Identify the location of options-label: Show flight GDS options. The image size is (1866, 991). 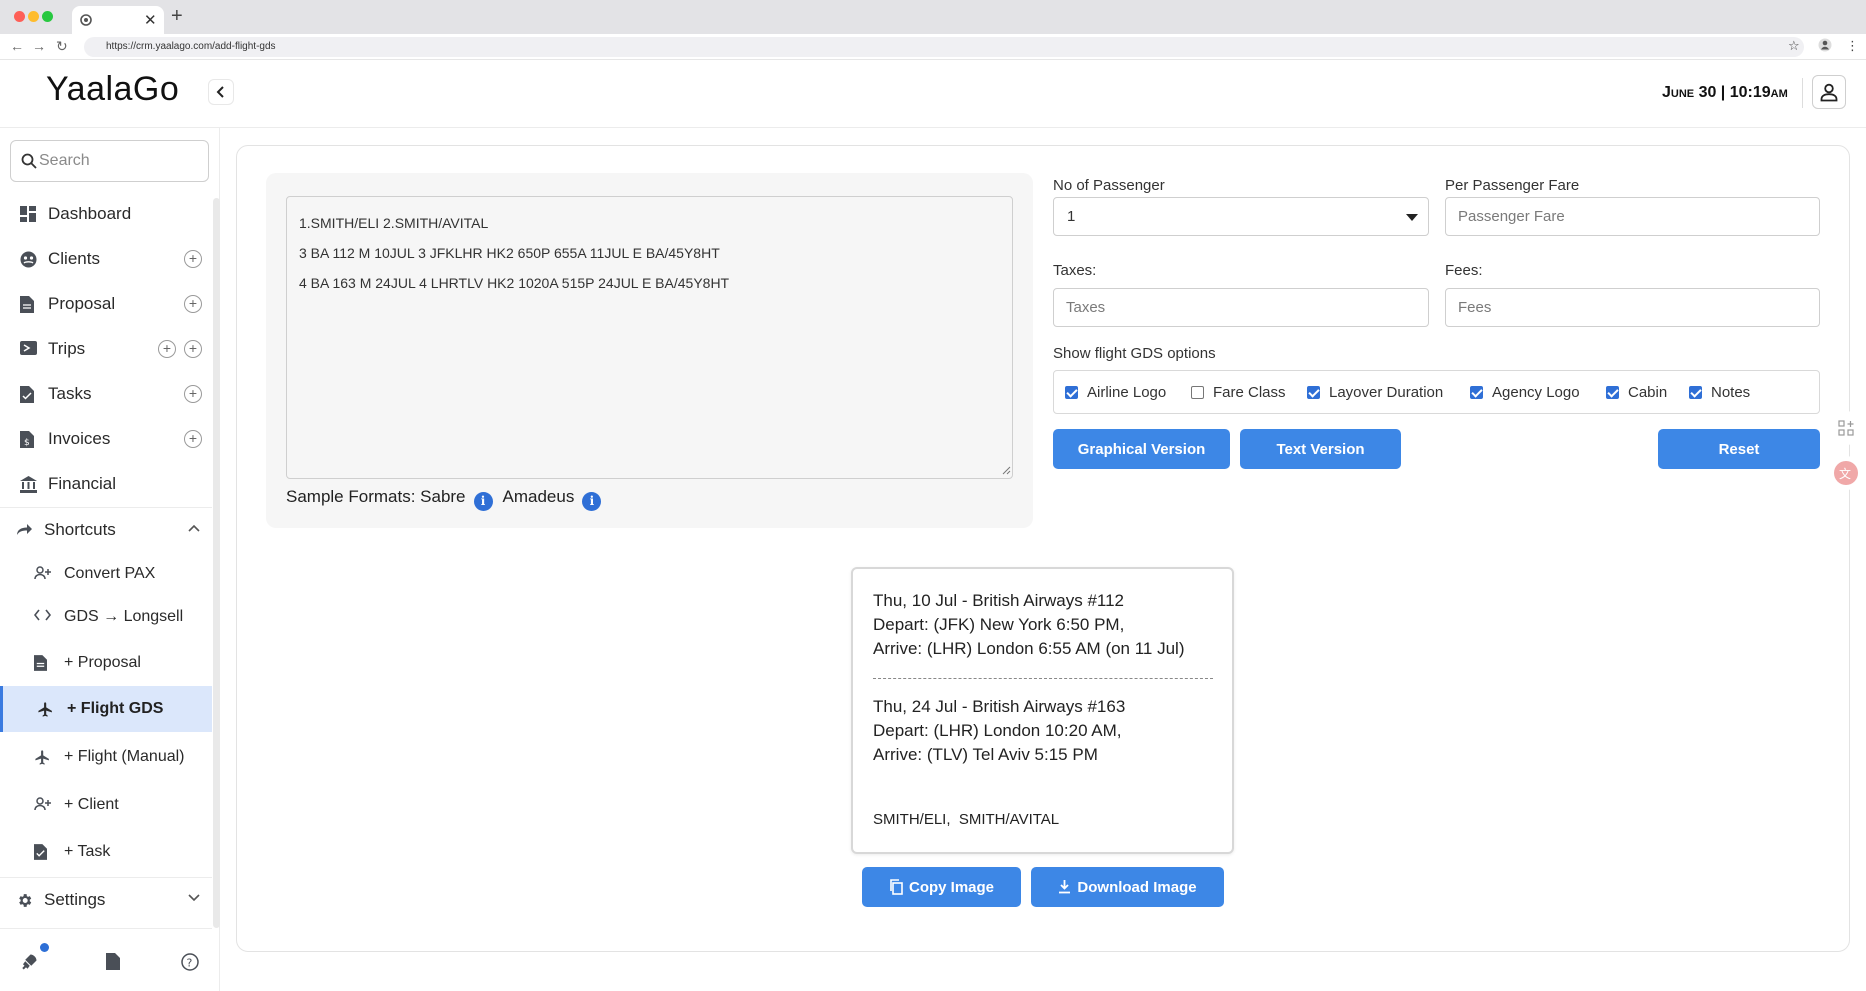
(1134, 353).